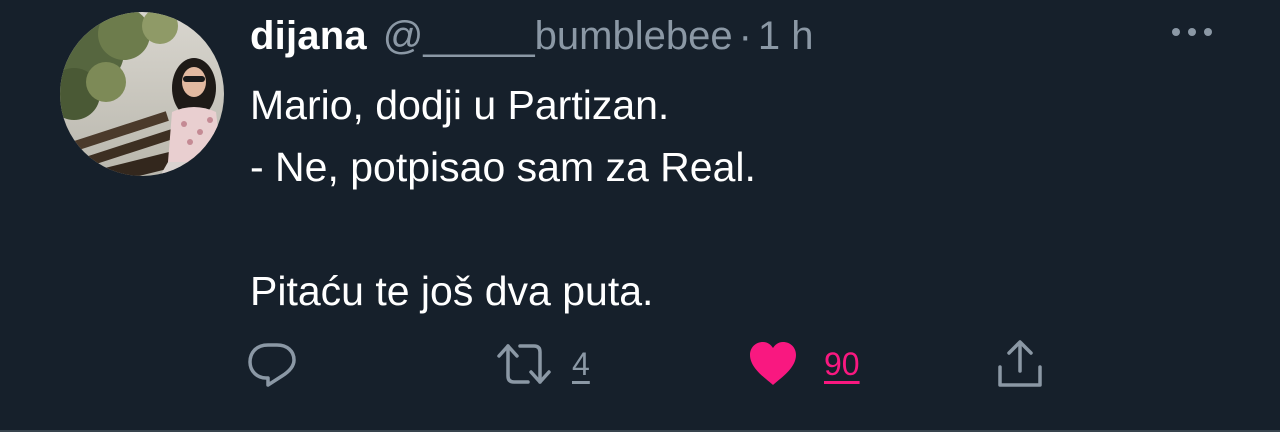  Describe the element at coordinates (773, 363) in the screenshot. I see `heart-icon` at that location.